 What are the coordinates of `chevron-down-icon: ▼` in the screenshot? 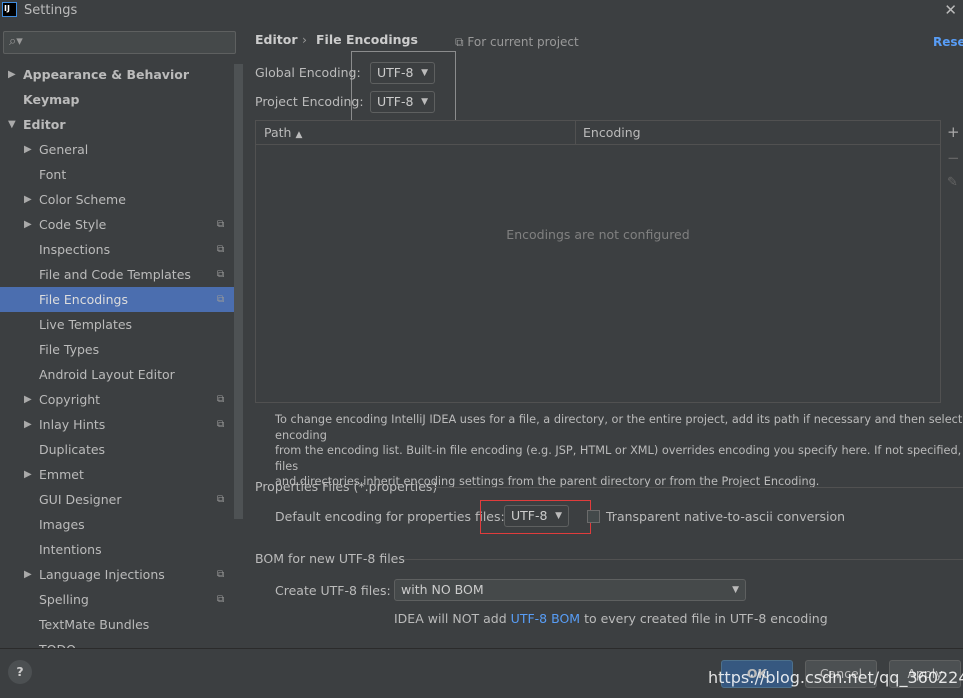 It's located at (12, 124).